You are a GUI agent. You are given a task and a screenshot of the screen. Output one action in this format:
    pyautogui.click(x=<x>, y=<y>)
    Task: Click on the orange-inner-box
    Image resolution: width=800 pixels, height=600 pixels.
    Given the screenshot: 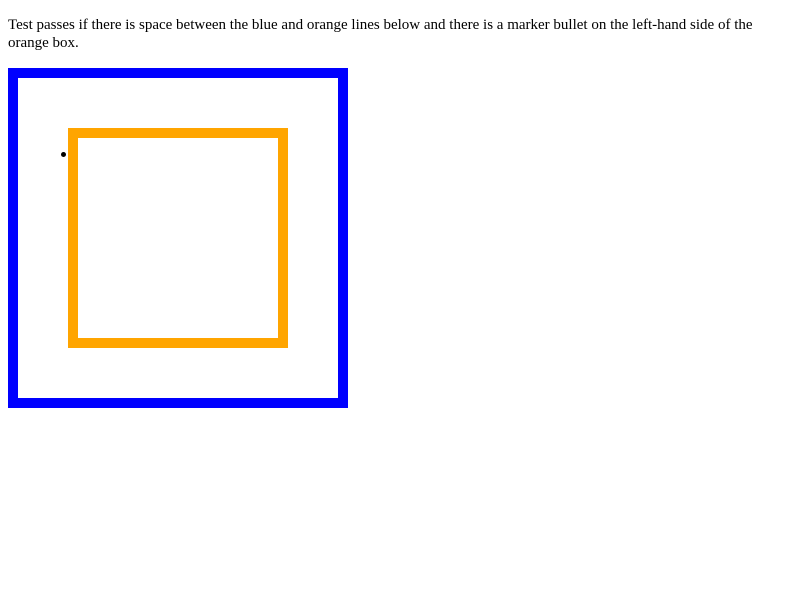 What is the action you would take?
    pyautogui.click(x=178, y=238)
    